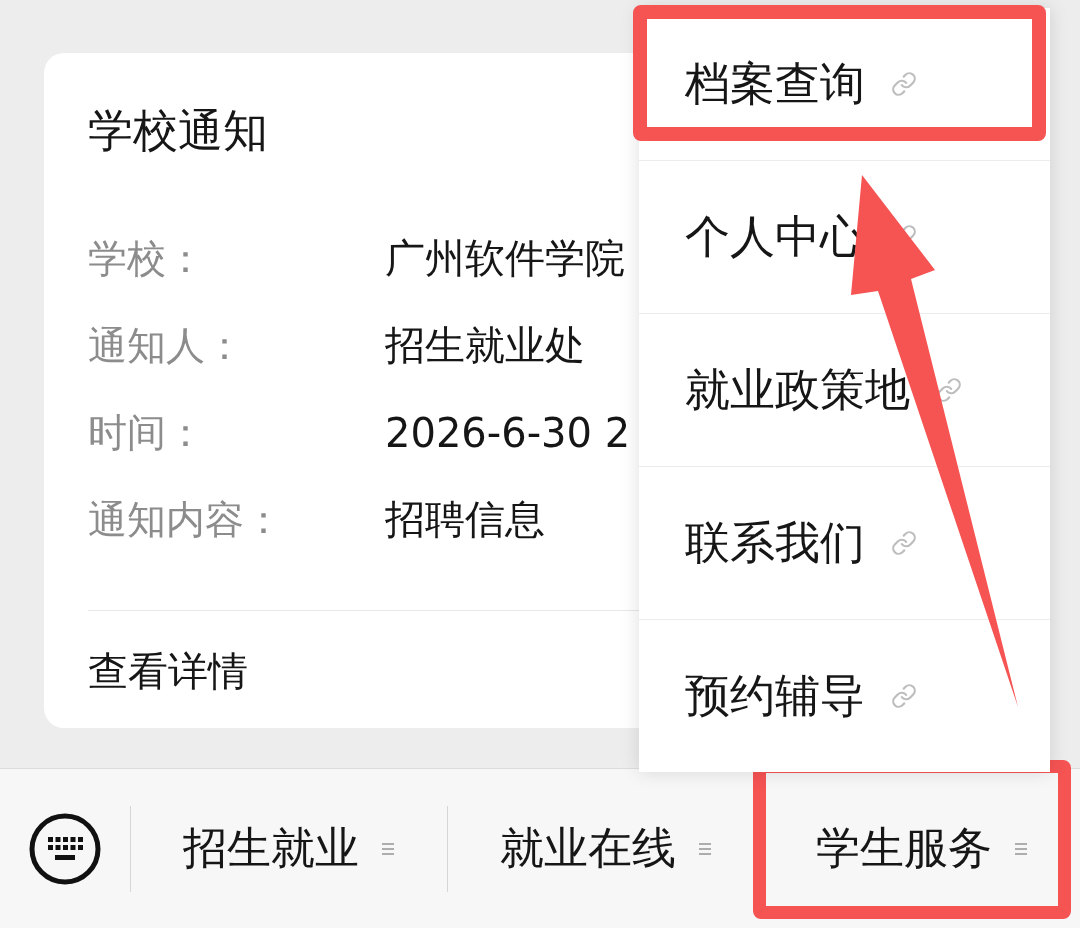 The image size is (1080, 928). What do you see at coordinates (147, 258) in the screenshot?
I see `field-label: 学校：` at bounding box center [147, 258].